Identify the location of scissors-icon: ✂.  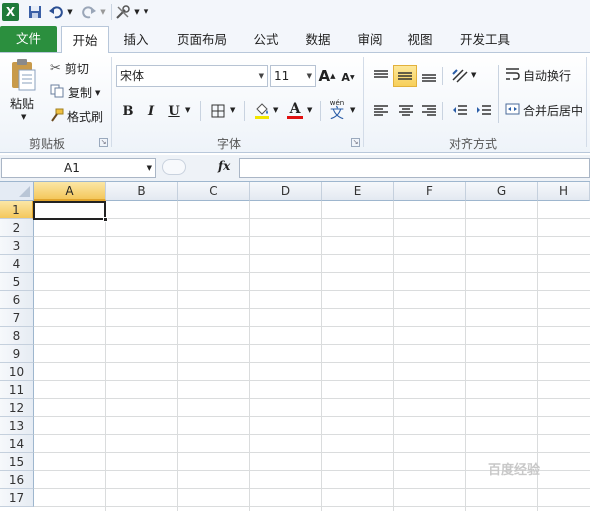
(55, 68).